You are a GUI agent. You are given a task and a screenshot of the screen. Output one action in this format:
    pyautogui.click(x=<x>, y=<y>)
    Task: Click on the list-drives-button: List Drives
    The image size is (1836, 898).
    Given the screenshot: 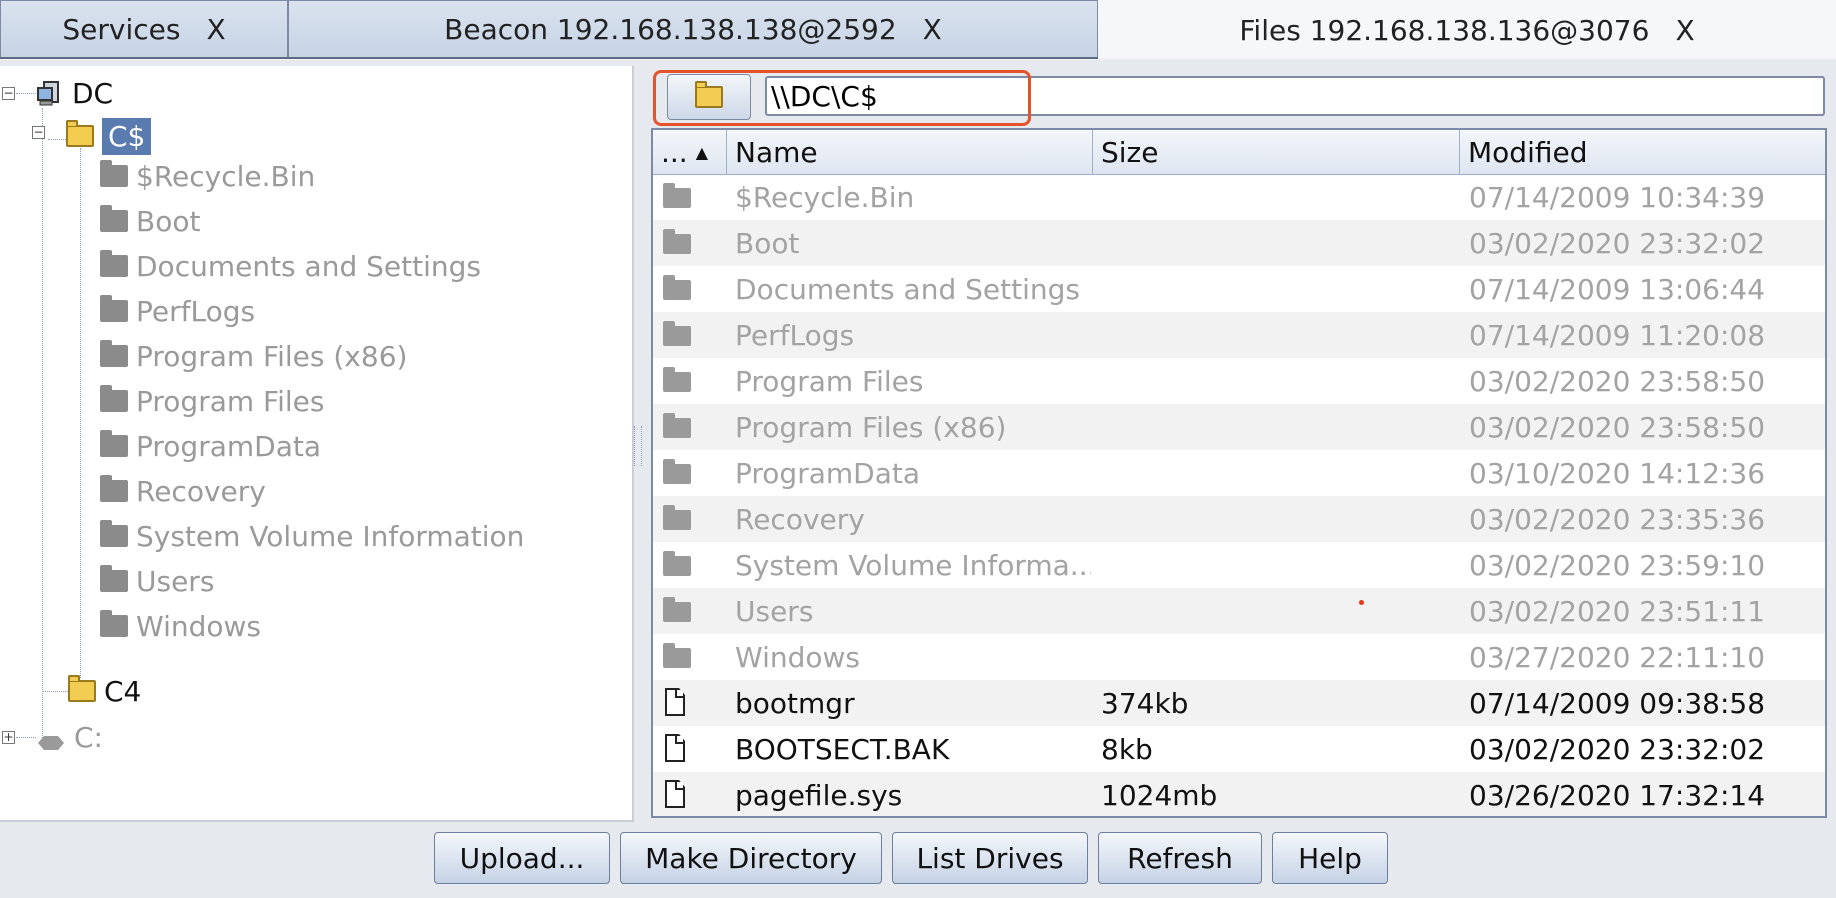 What is the action you would take?
    pyautogui.click(x=990, y=858)
    